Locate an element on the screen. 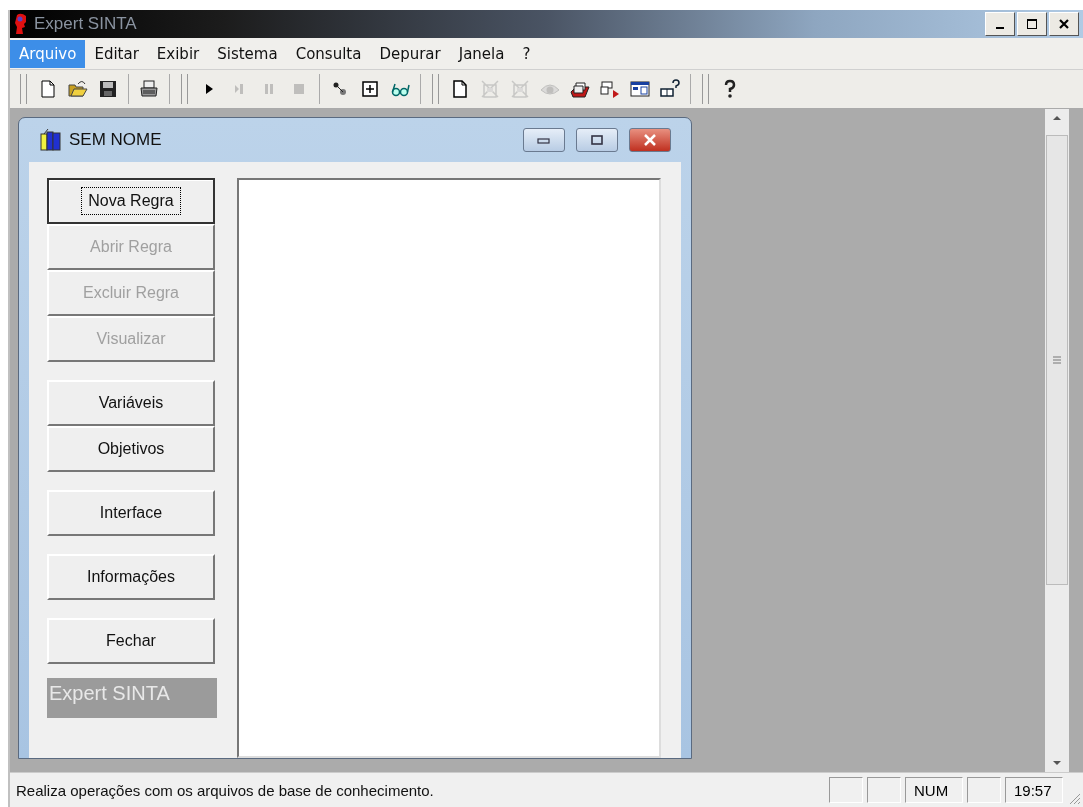 The image size is (1083, 807). menu-item: ? is located at coordinates (526, 53).